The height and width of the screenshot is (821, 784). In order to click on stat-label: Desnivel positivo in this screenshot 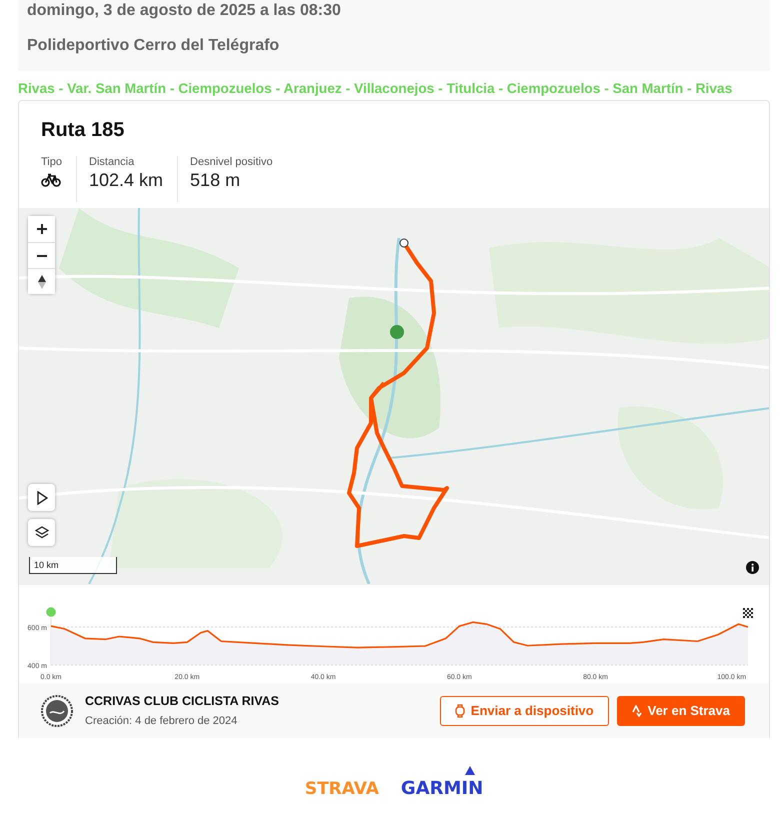, I will do `click(231, 162)`.